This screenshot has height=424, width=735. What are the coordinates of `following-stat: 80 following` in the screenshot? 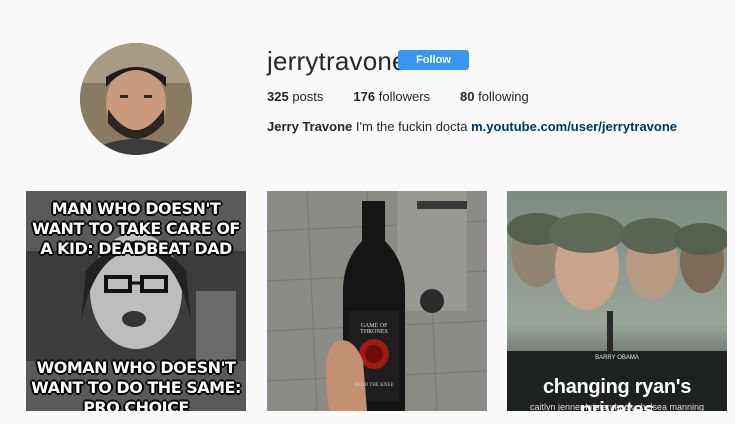 It's located at (494, 96).